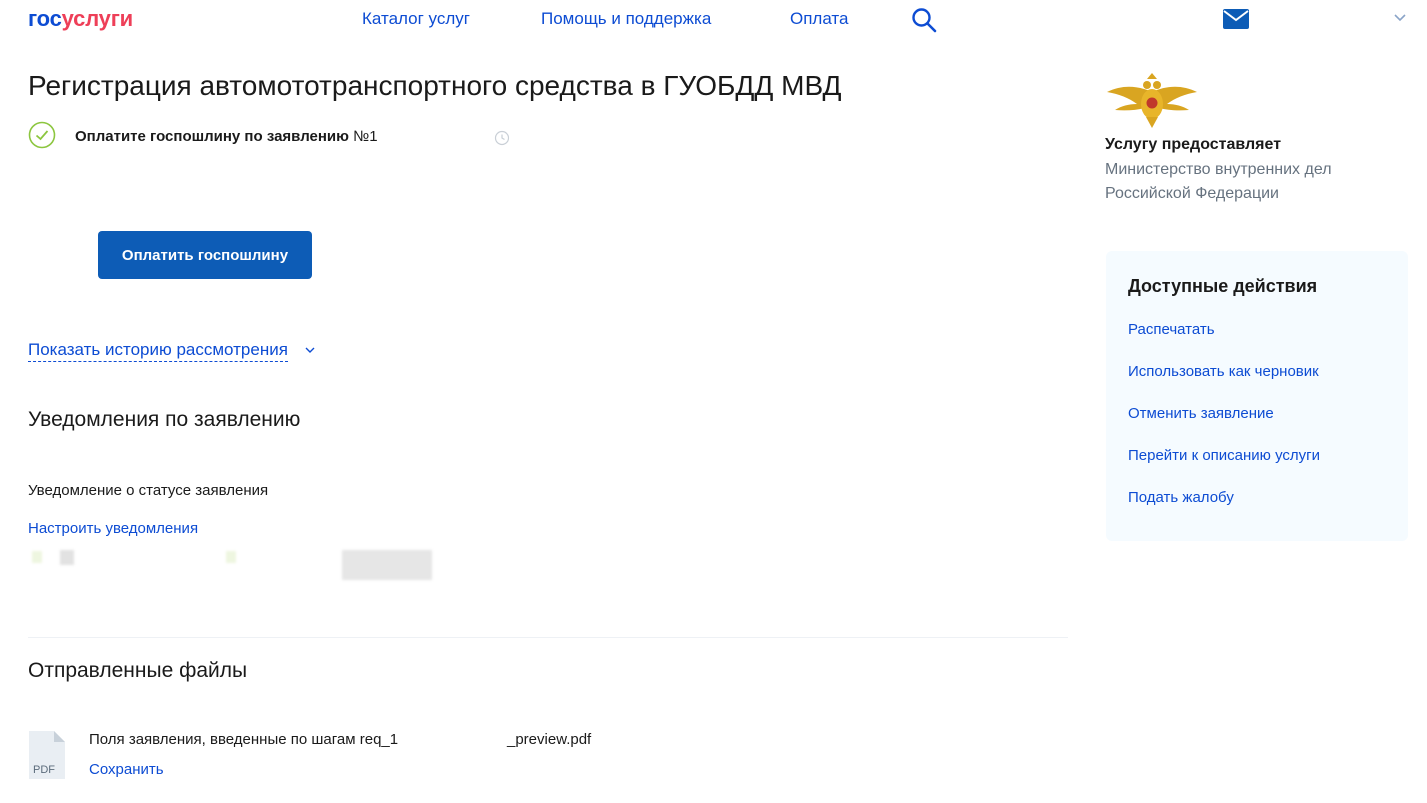 This screenshot has height=803, width=1427. I want to click on sent-files-heading: Отправленные файлы, so click(138, 670).